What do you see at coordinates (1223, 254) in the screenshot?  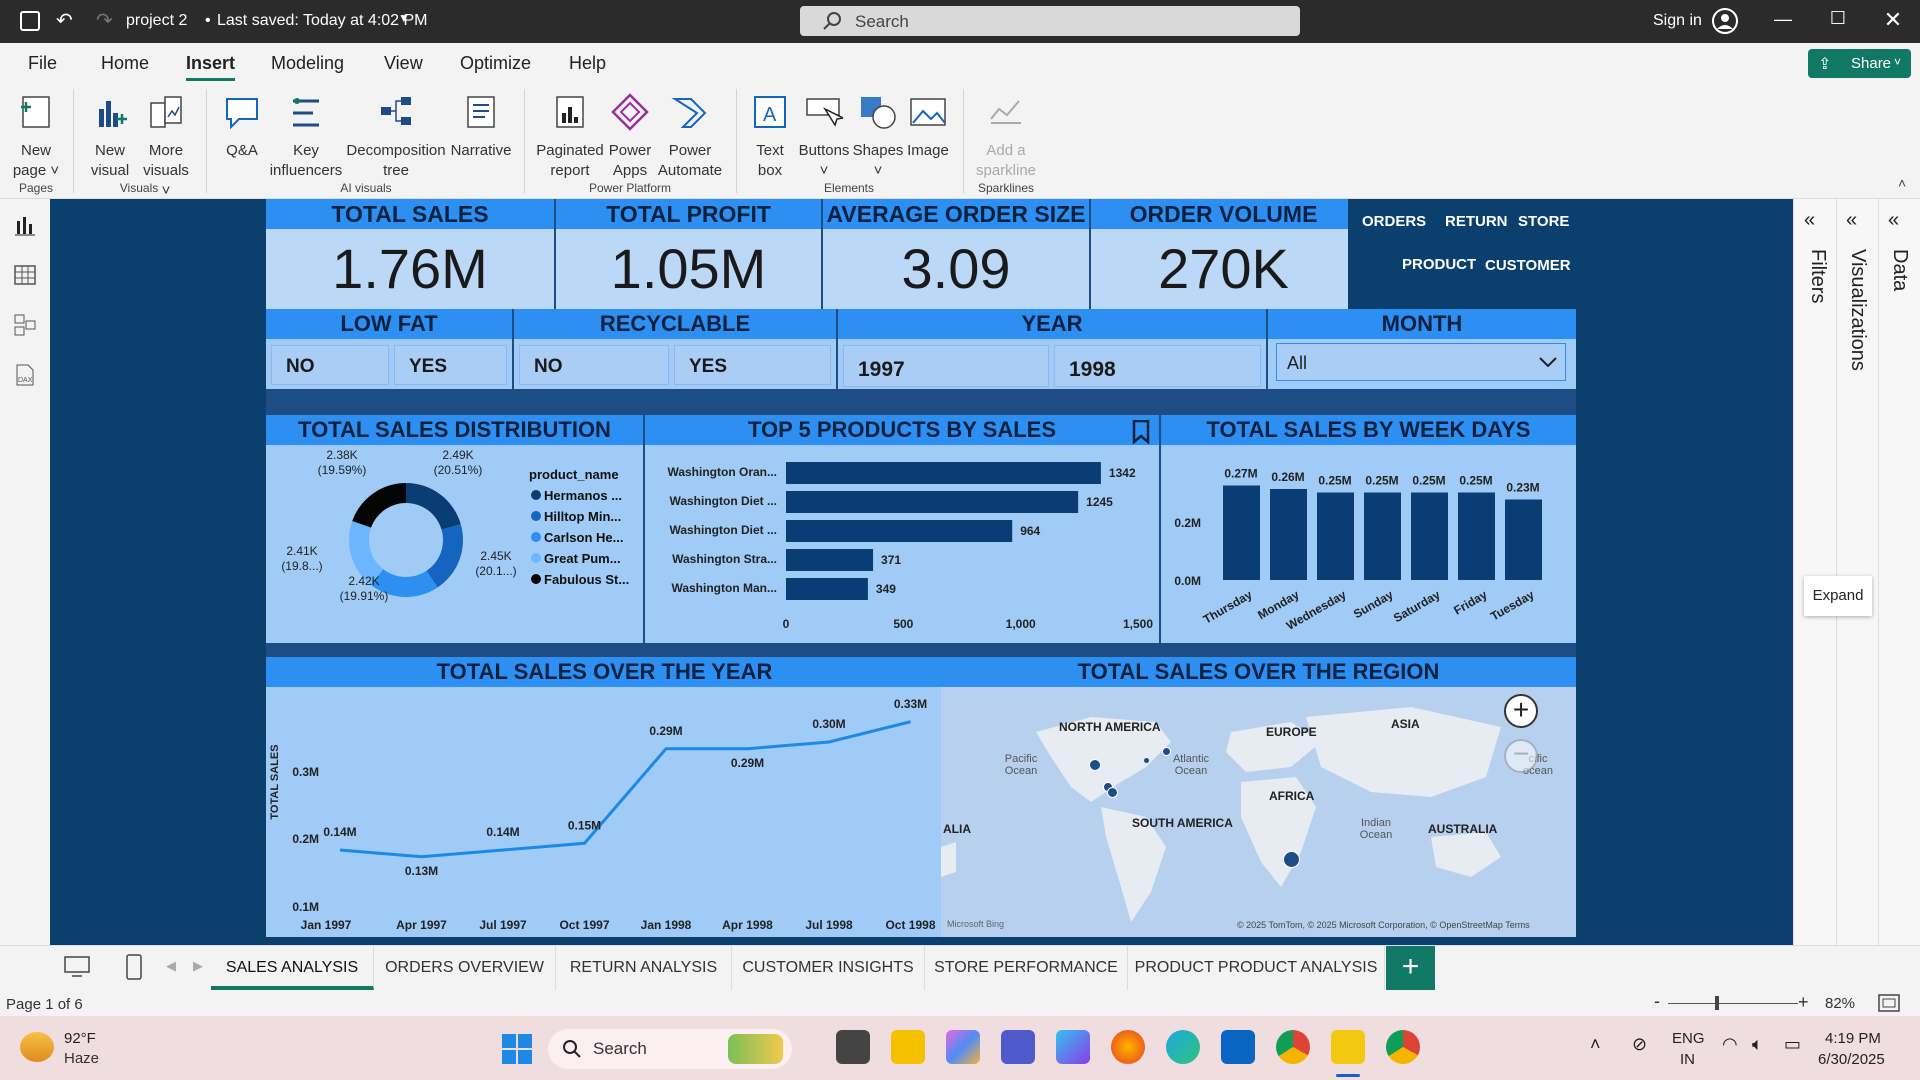 I see `kpi-order-volume: ORDER VOLUME 270K` at bounding box center [1223, 254].